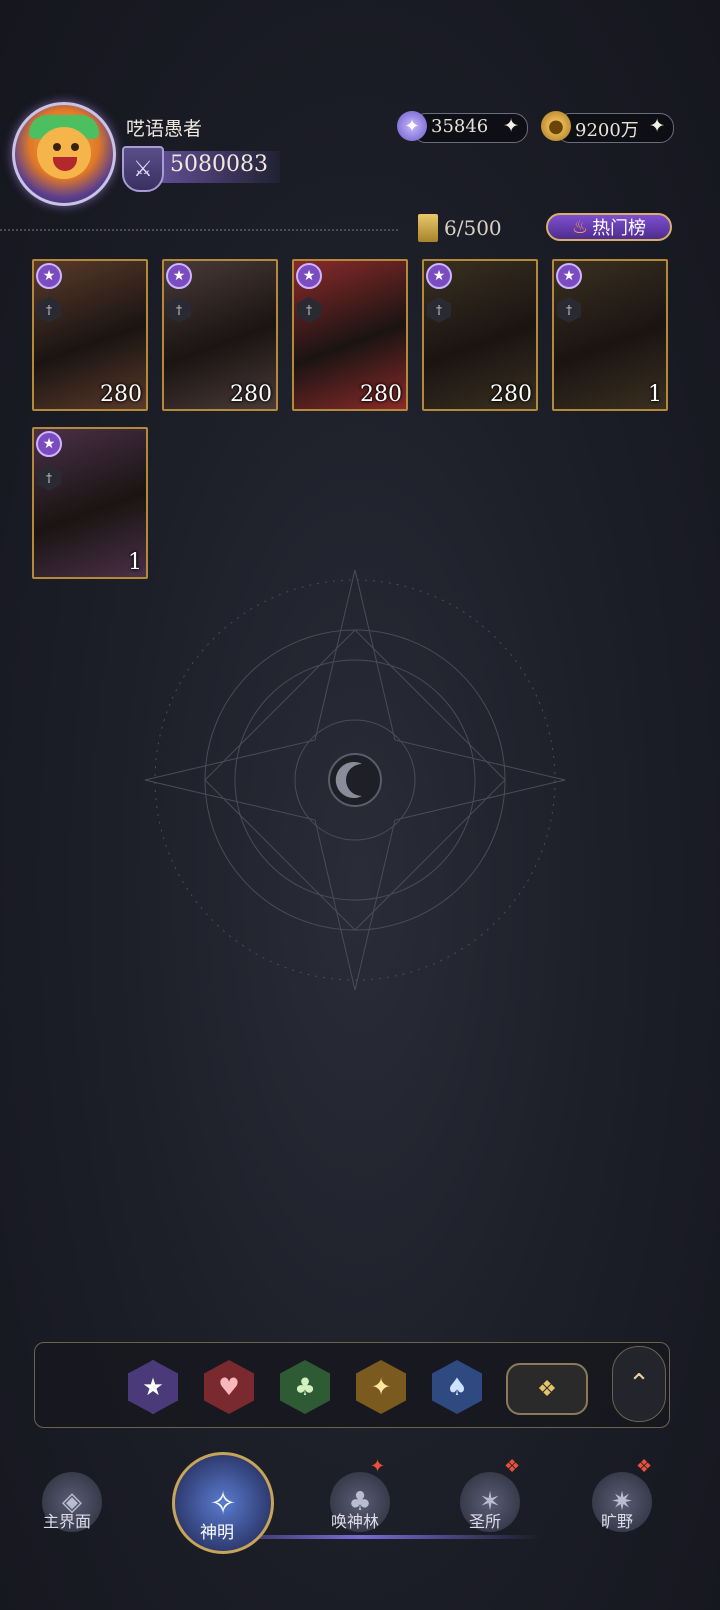 The height and width of the screenshot is (1610, 720). I want to click on nav-item-home: ◈ 主界面, so click(67, 1512).